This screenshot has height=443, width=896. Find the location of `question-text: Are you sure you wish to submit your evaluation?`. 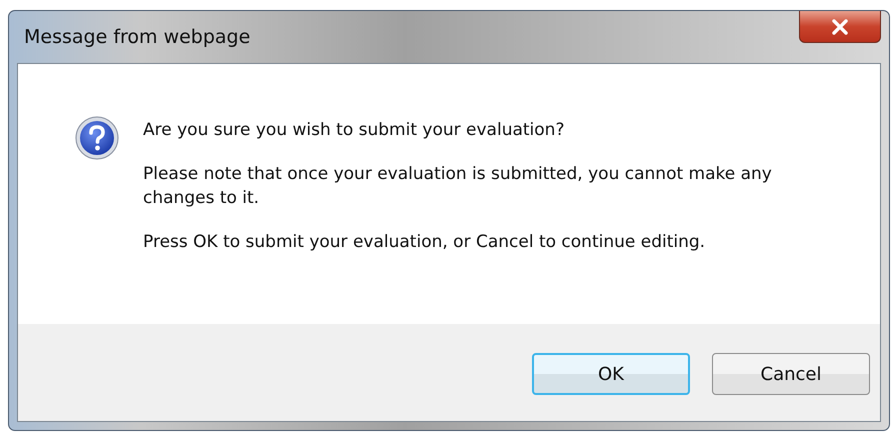

question-text: Are you sure you wish to submit your evaluation? is located at coordinates (354, 130).